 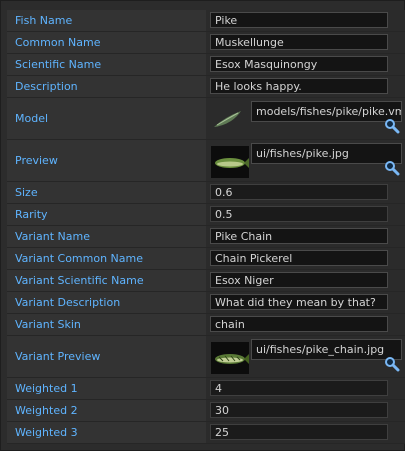 I want to click on variant-skin-cell: chain, so click(x=305, y=325).